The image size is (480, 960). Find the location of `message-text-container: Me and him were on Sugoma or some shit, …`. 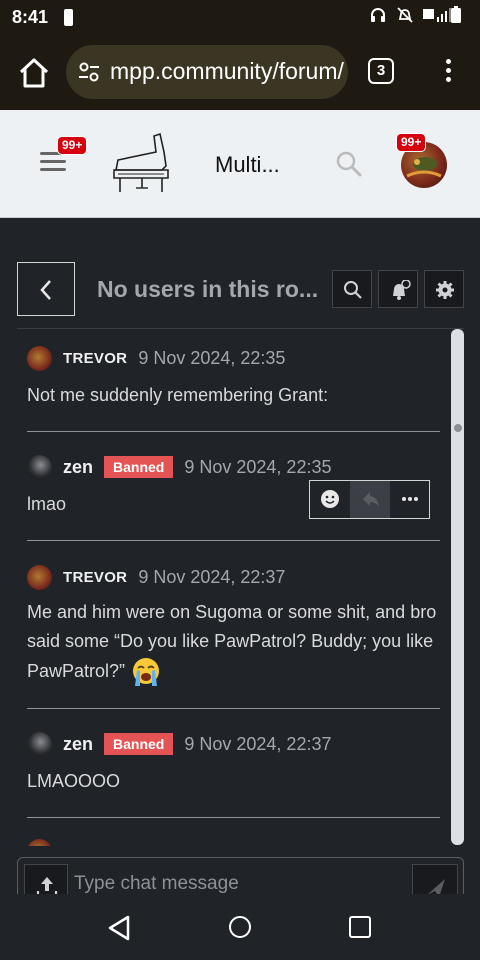

message-text-container: Me and him were on Sugoma or some shit, … is located at coordinates (232, 643).